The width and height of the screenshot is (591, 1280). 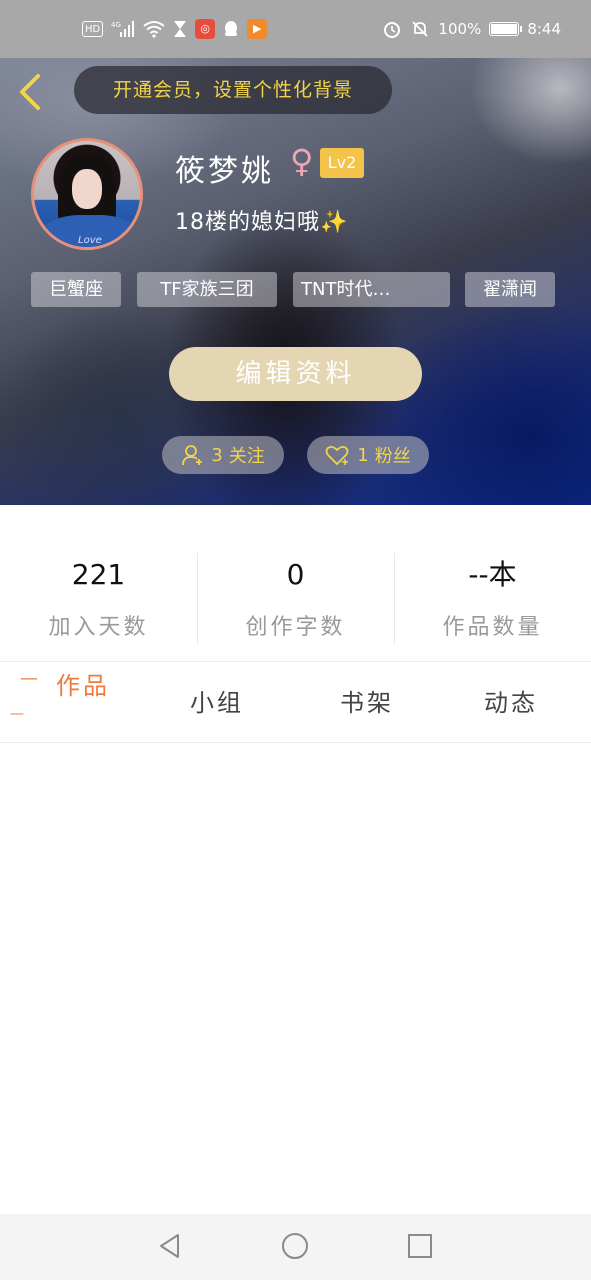 What do you see at coordinates (98, 574) in the screenshot?
I see `stat-value: 221` at bounding box center [98, 574].